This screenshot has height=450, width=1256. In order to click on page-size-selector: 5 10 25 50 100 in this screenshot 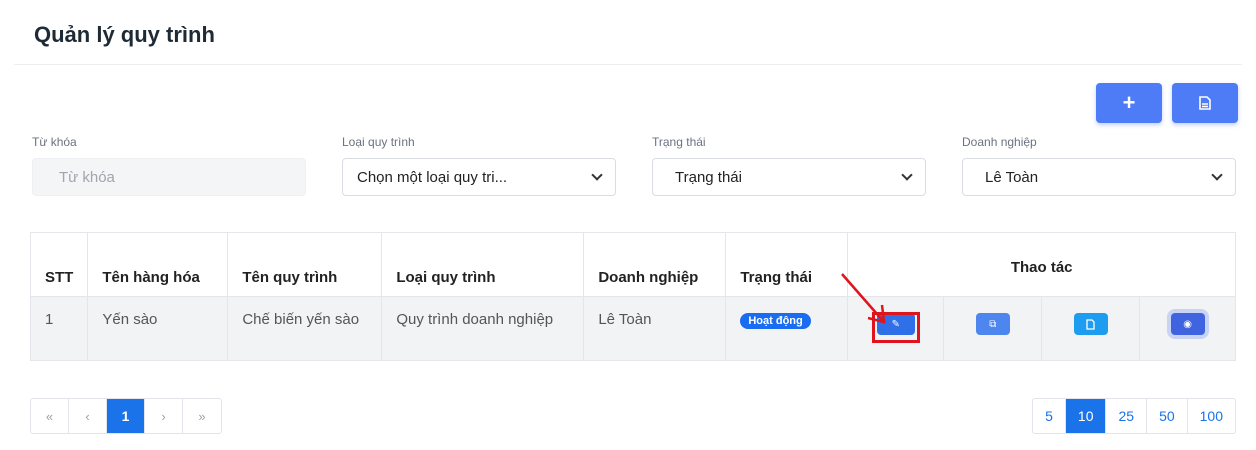, I will do `click(1134, 416)`.